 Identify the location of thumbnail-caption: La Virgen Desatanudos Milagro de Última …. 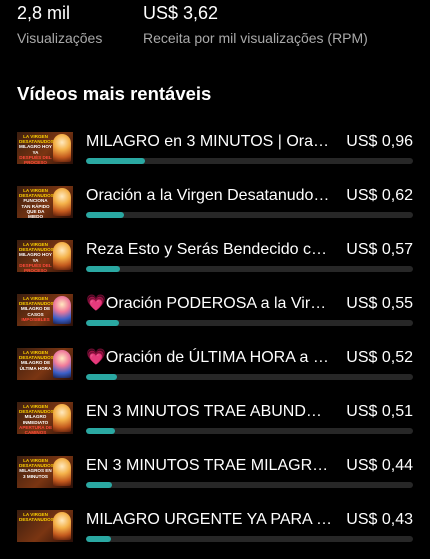
(36, 360).